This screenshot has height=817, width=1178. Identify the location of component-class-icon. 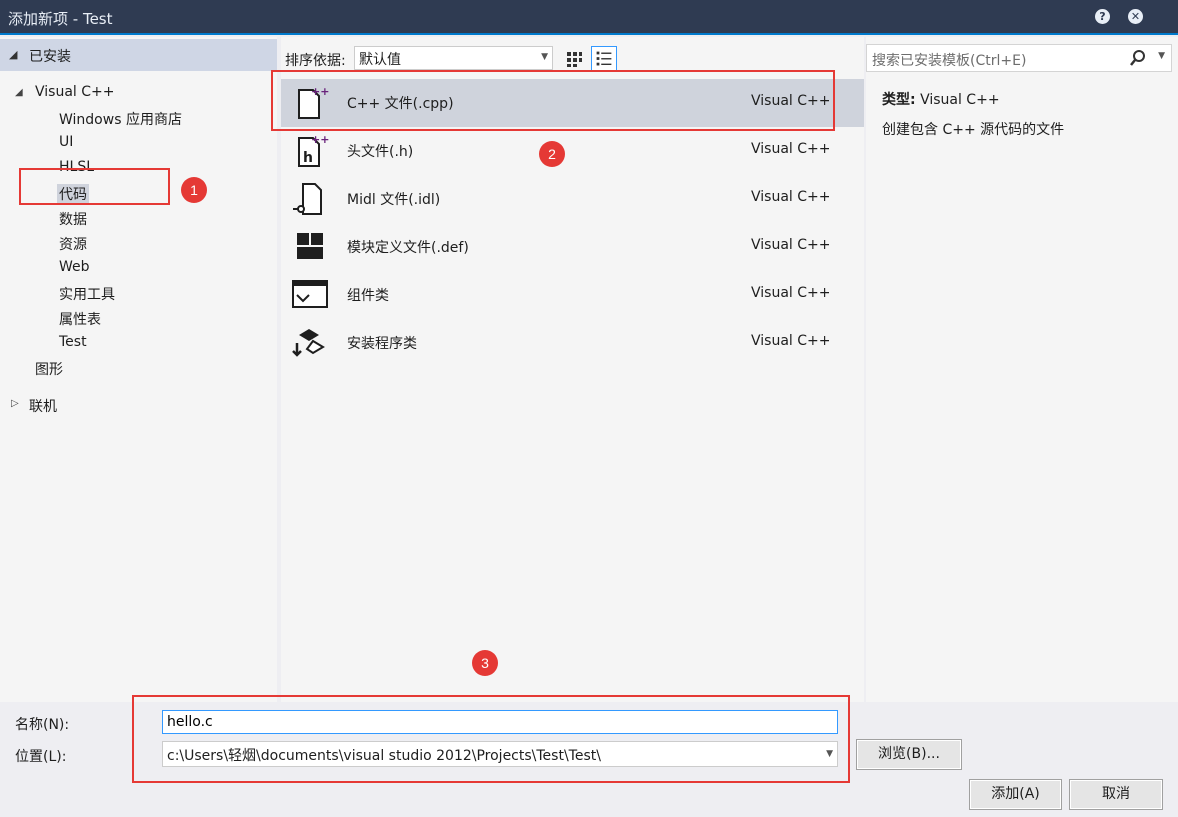
(310, 294).